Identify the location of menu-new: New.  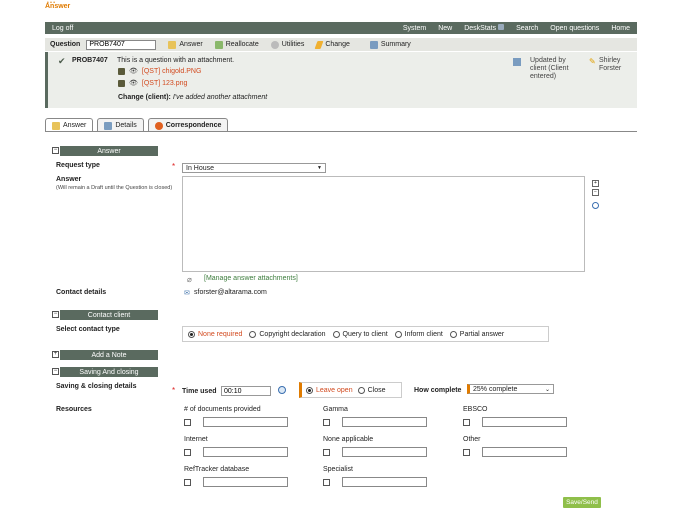
(445, 28).